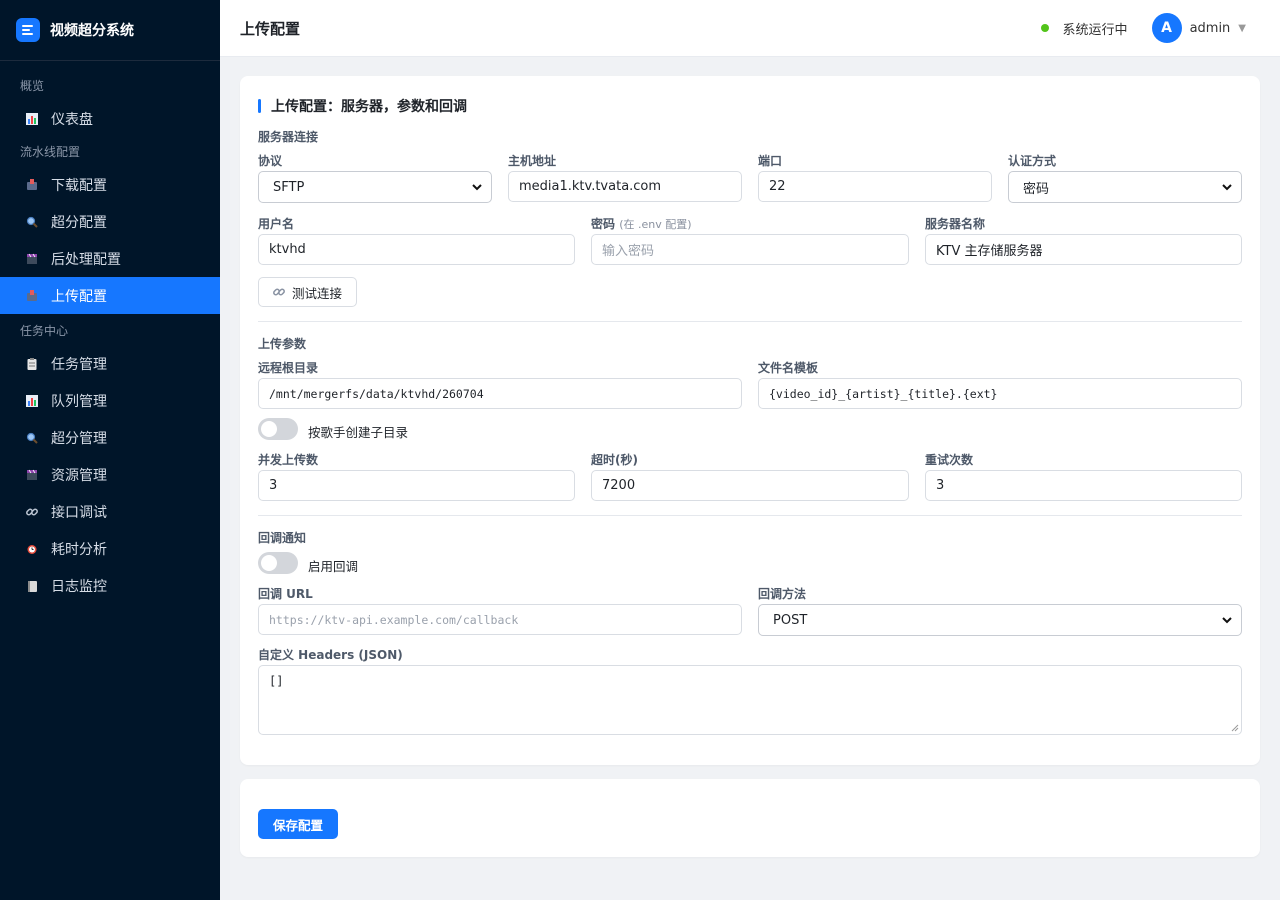  Describe the element at coordinates (375, 187) in the screenshot. I see `protocol-select: SFTP` at that location.